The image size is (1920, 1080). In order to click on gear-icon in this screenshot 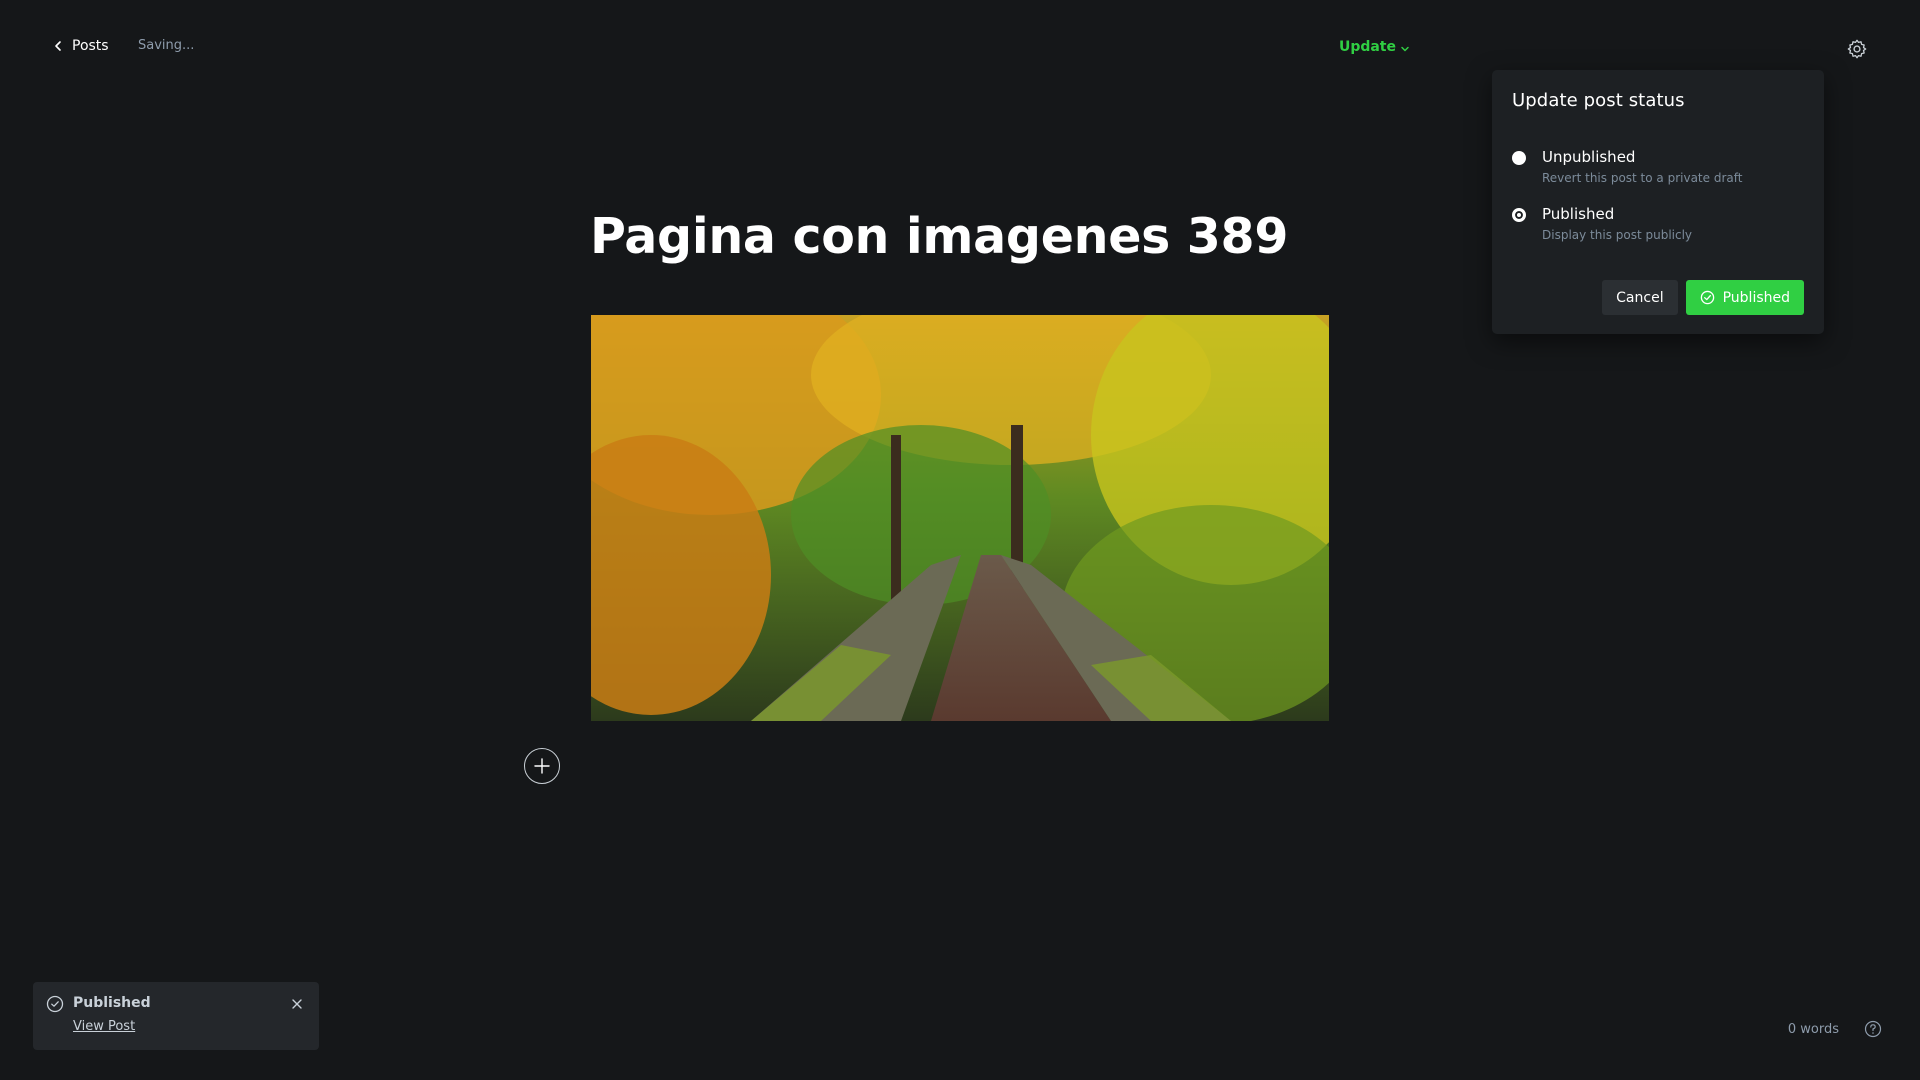, I will do `click(1857, 49)`.